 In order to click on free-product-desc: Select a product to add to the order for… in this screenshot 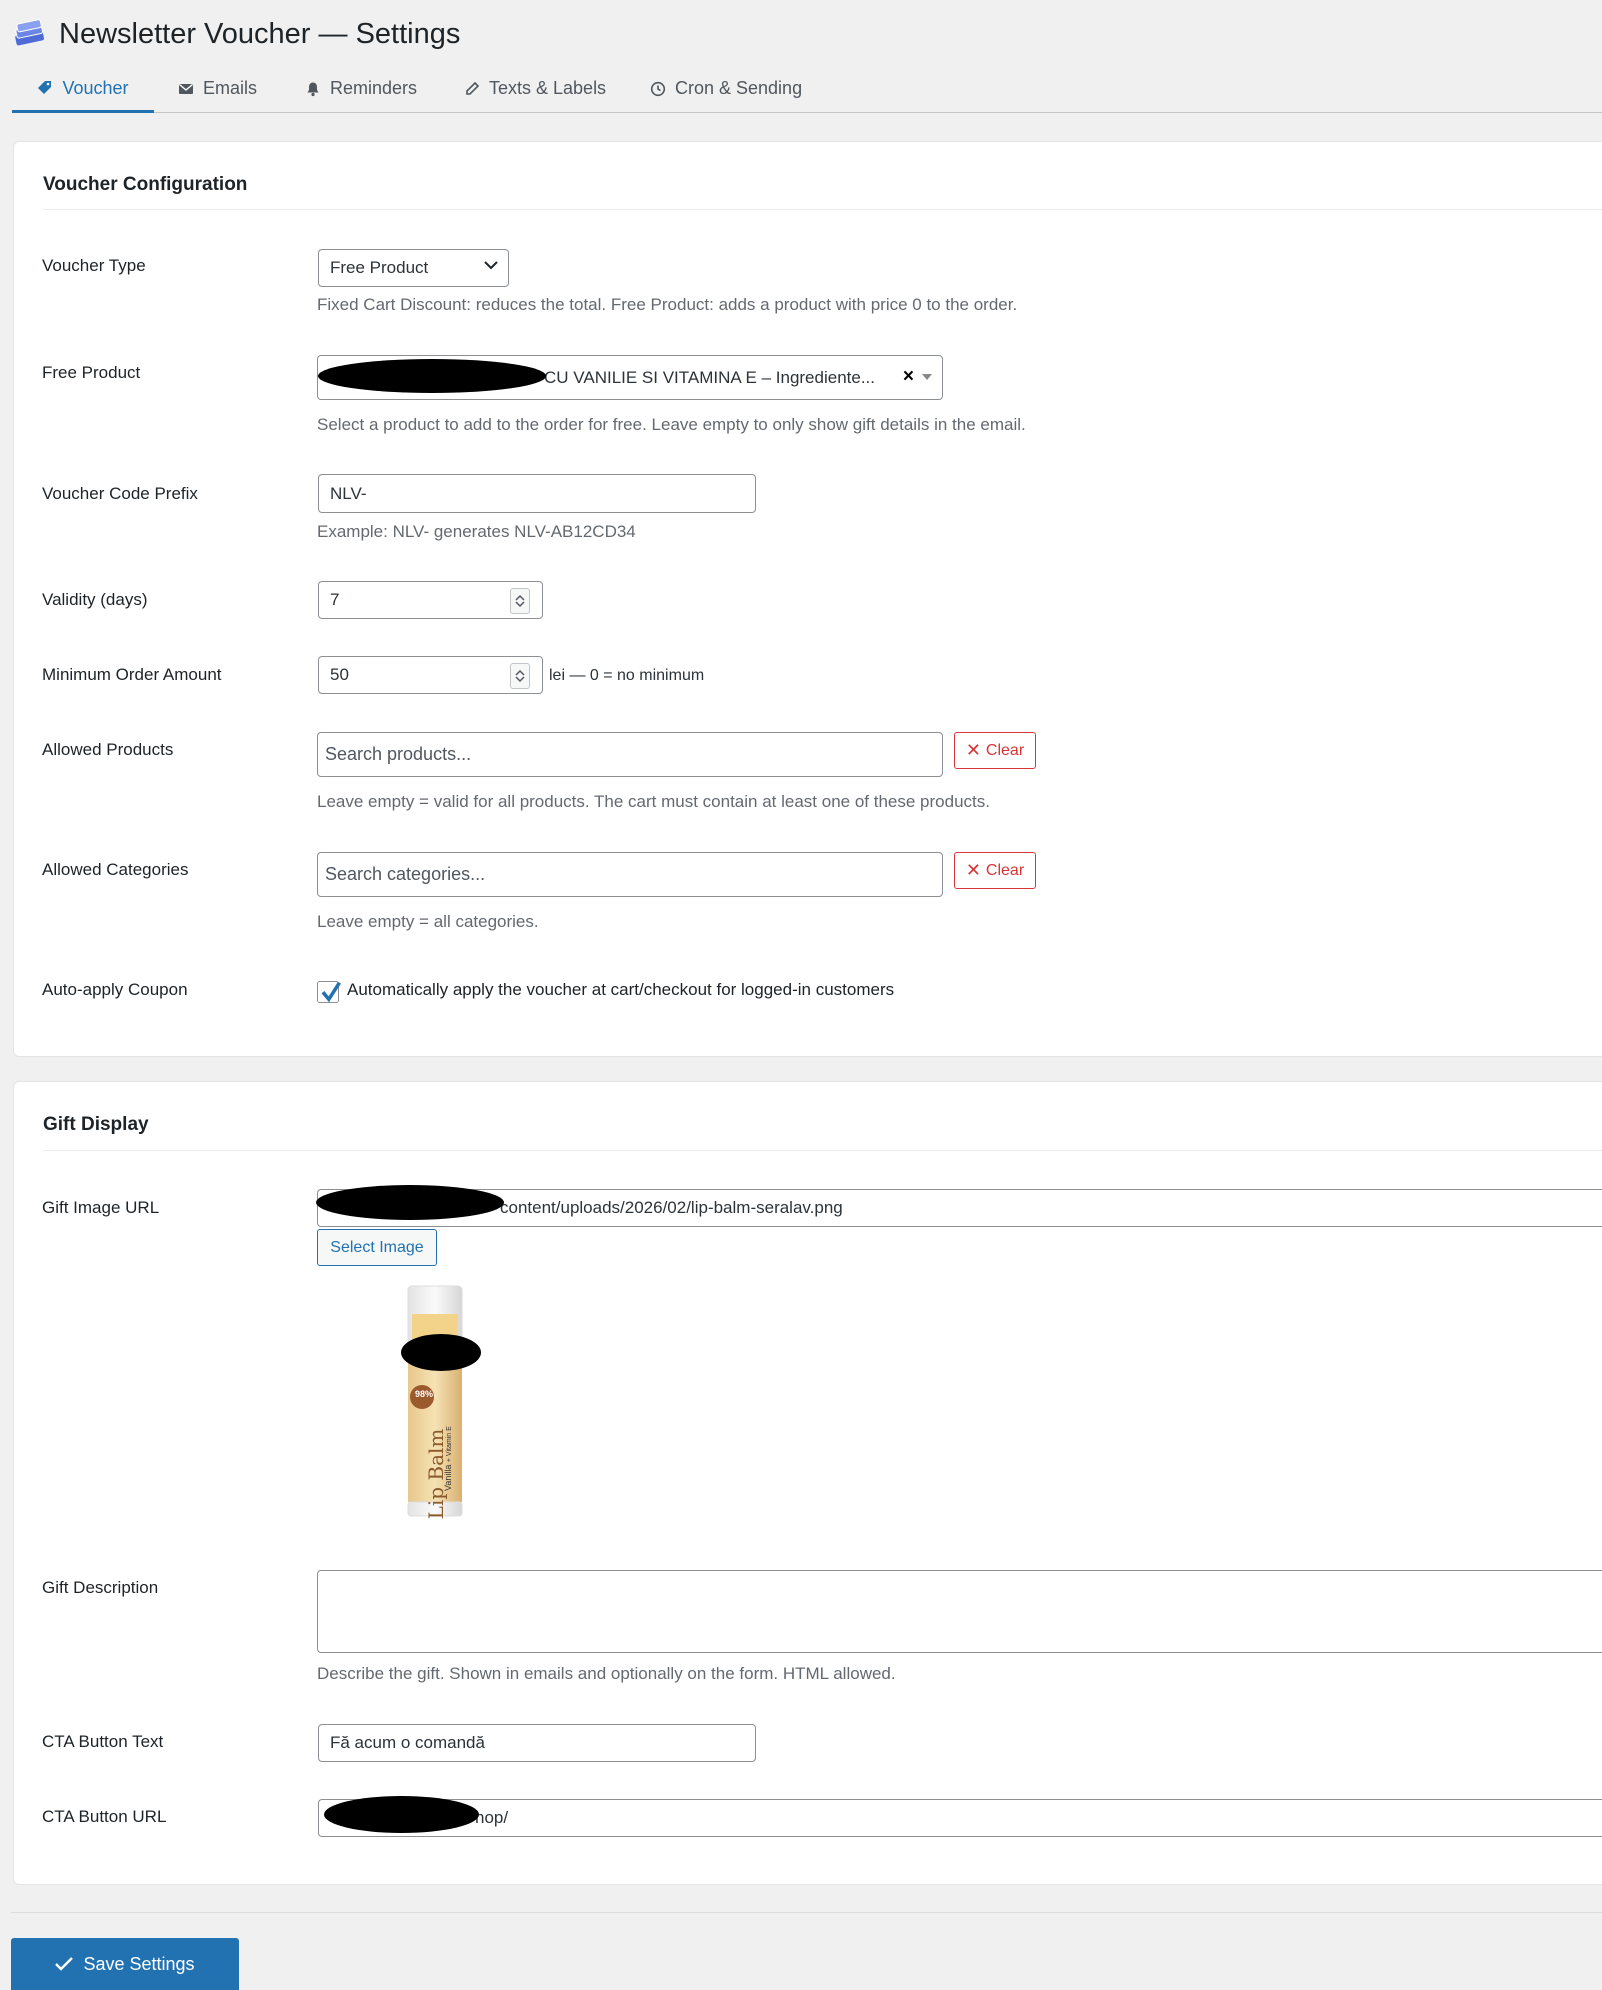, I will do `click(671, 424)`.